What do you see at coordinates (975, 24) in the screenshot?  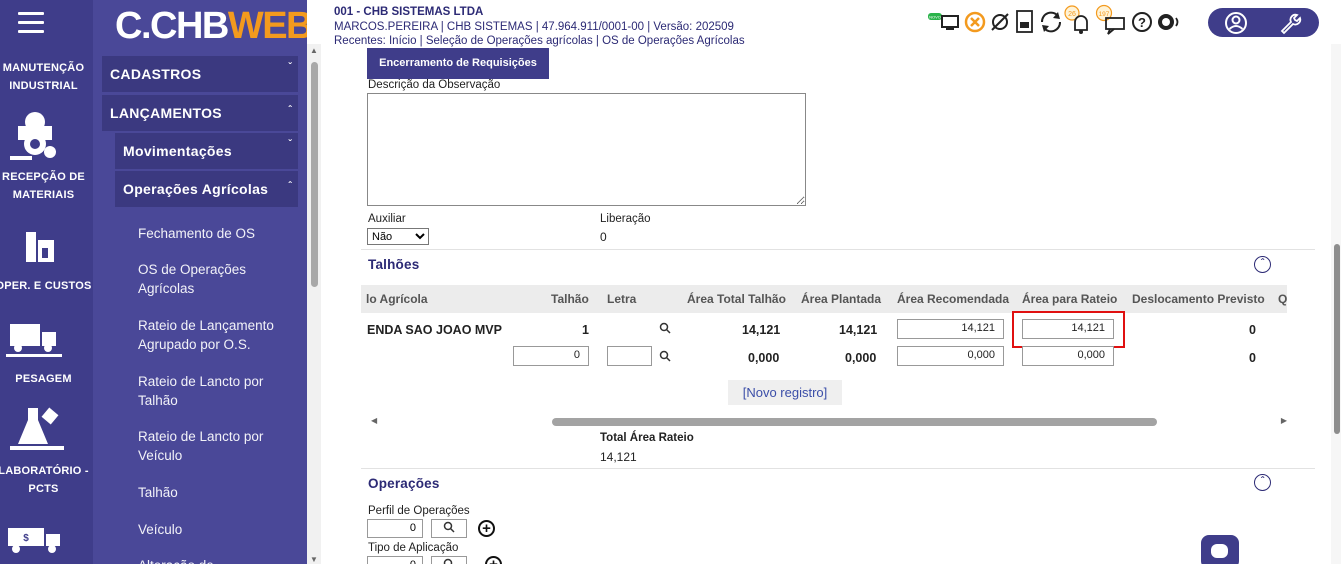 I see `cancel-circle-icon` at bounding box center [975, 24].